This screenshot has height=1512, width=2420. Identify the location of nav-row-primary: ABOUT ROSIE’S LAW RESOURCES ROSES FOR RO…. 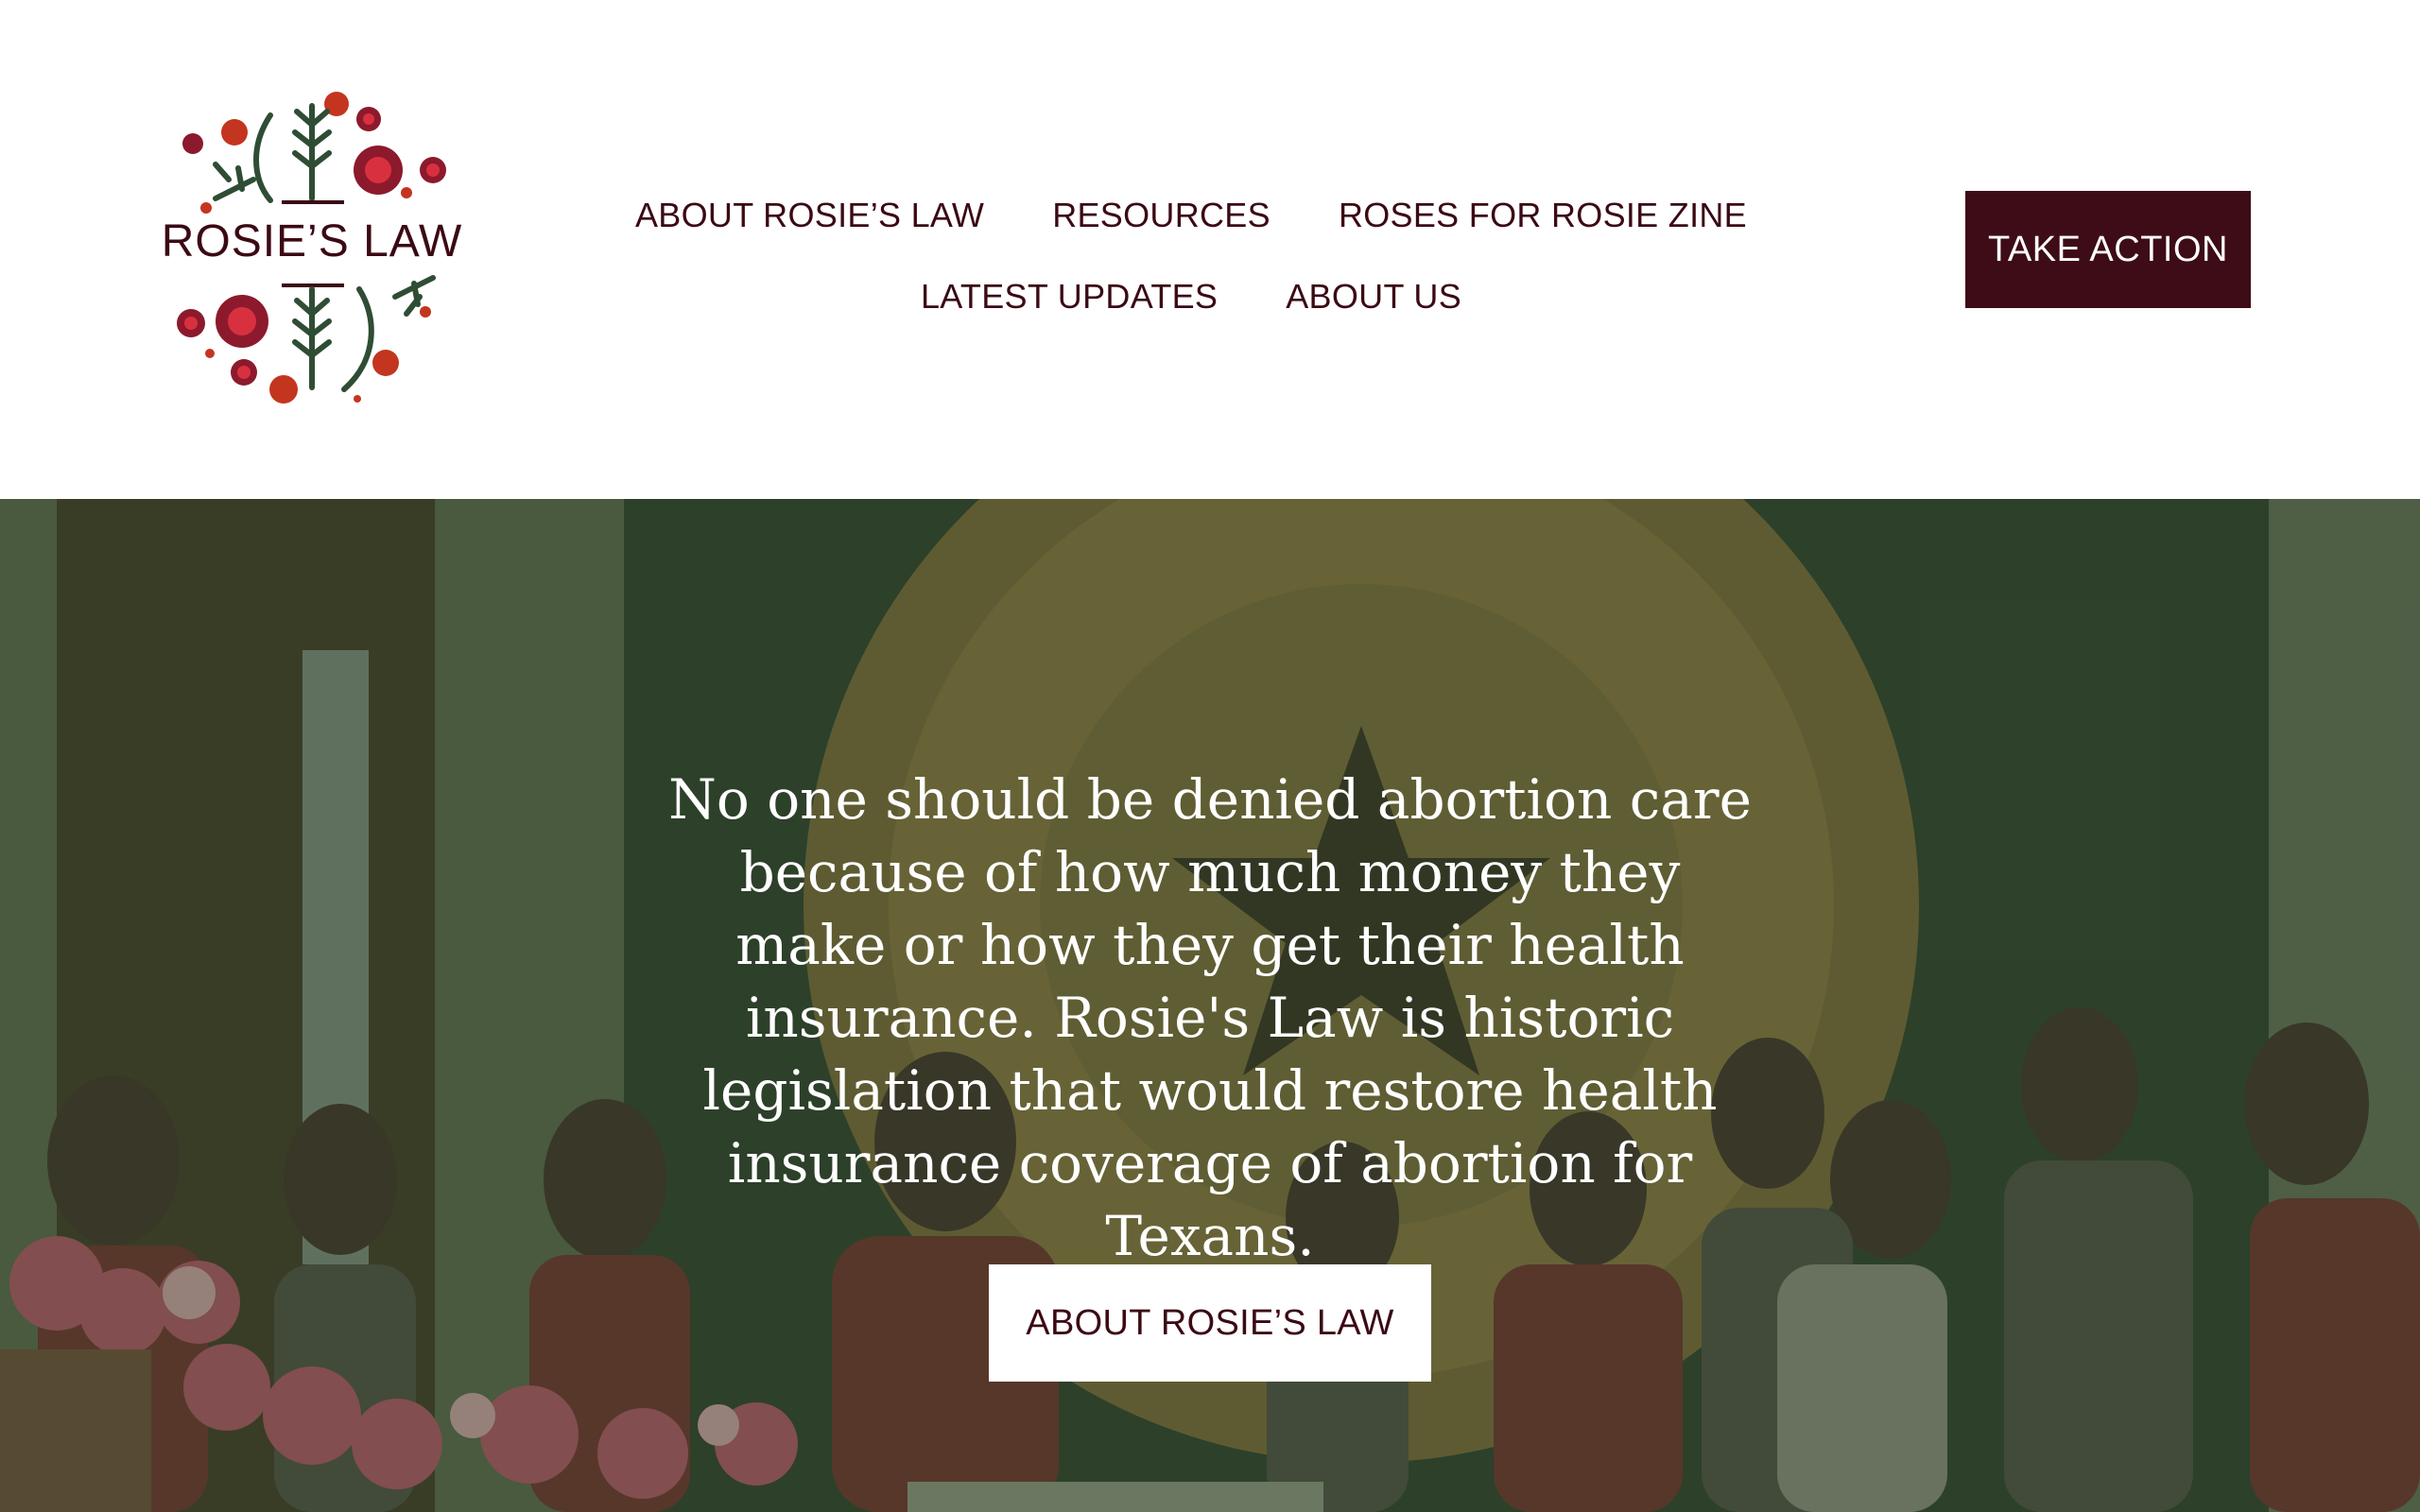
(1191, 215).